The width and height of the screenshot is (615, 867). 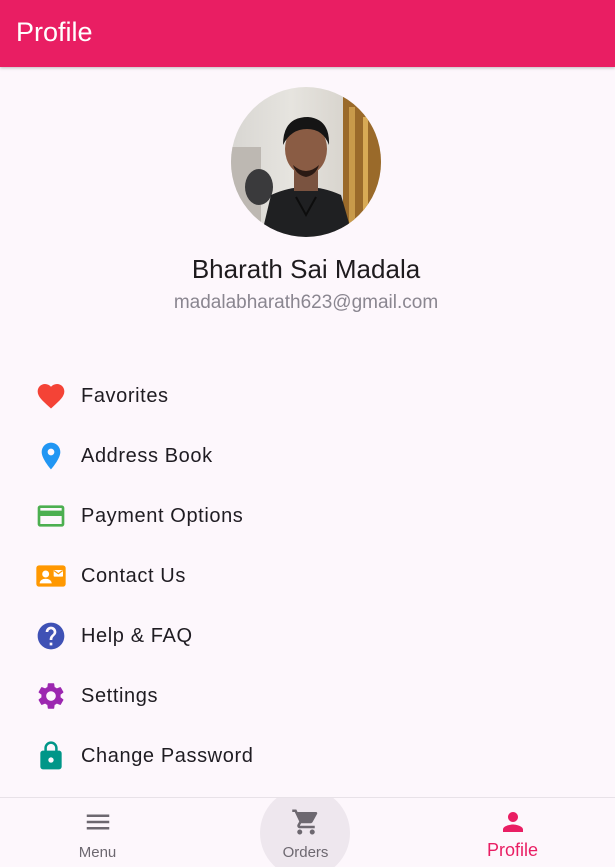 I want to click on cart-icon, so click(x=306, y=822).